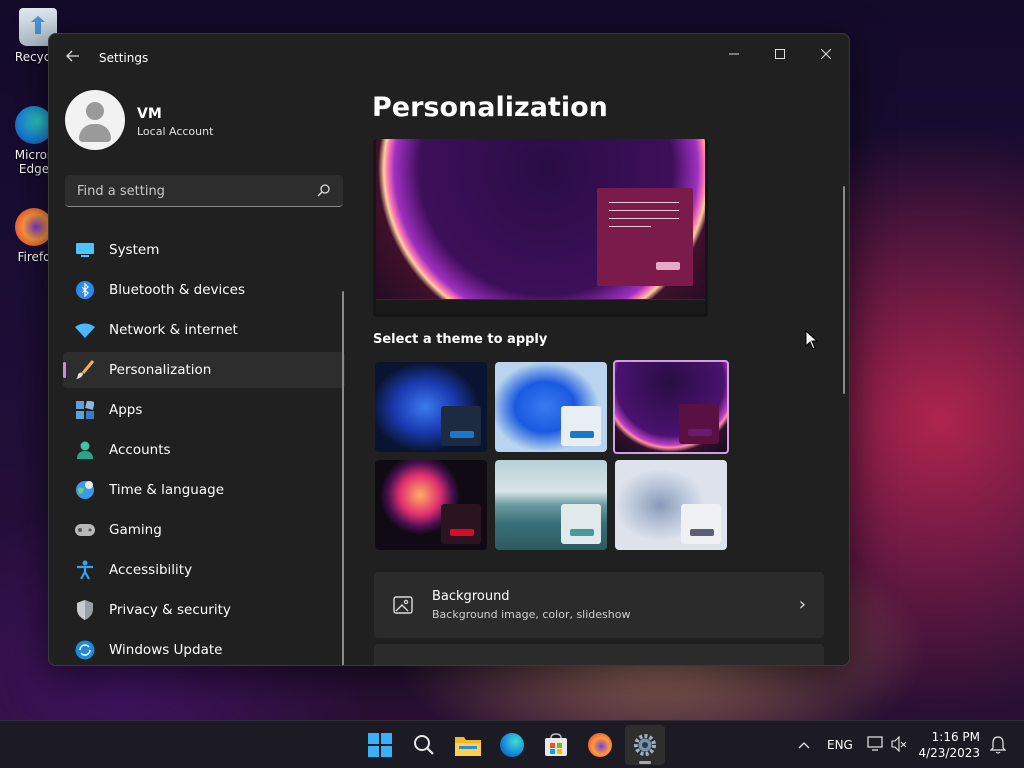  I want to click on wifi-icon, so click(85, 330).